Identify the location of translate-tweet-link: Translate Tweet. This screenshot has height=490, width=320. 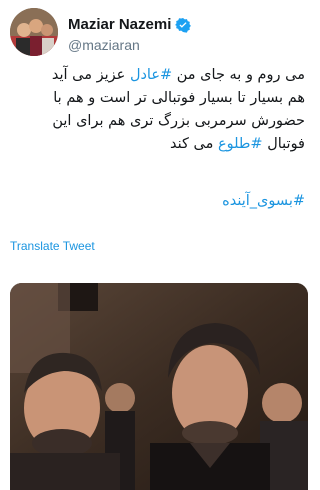
(52, 246).